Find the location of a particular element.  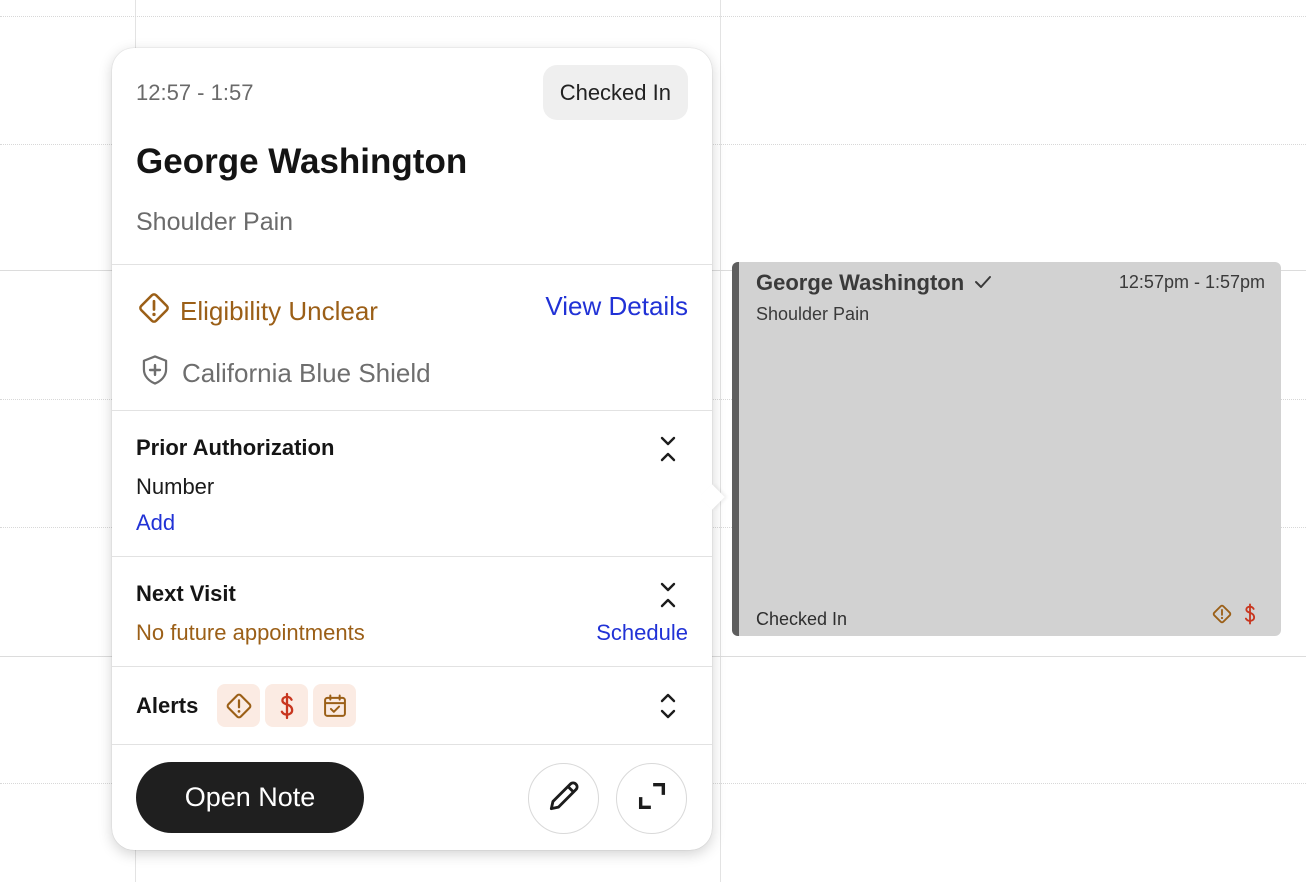

prior-authorization-add-link: Add is located at coordinates (155, 523).